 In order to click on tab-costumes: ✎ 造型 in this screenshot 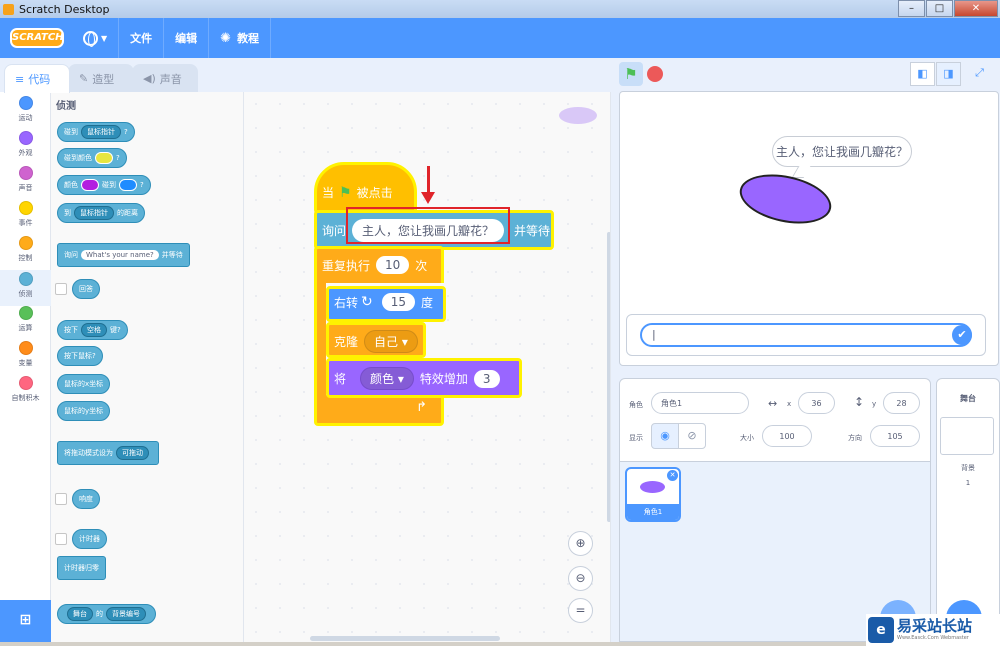, I will do `click(101, 78)`.